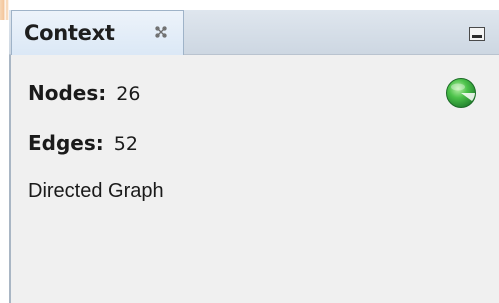 The width and height of the screenshot is (499, 303). What do you see at coordinates (128, 94) in the screenshot?
I see `nodes-value: 26` at bounding box center [128, 94].